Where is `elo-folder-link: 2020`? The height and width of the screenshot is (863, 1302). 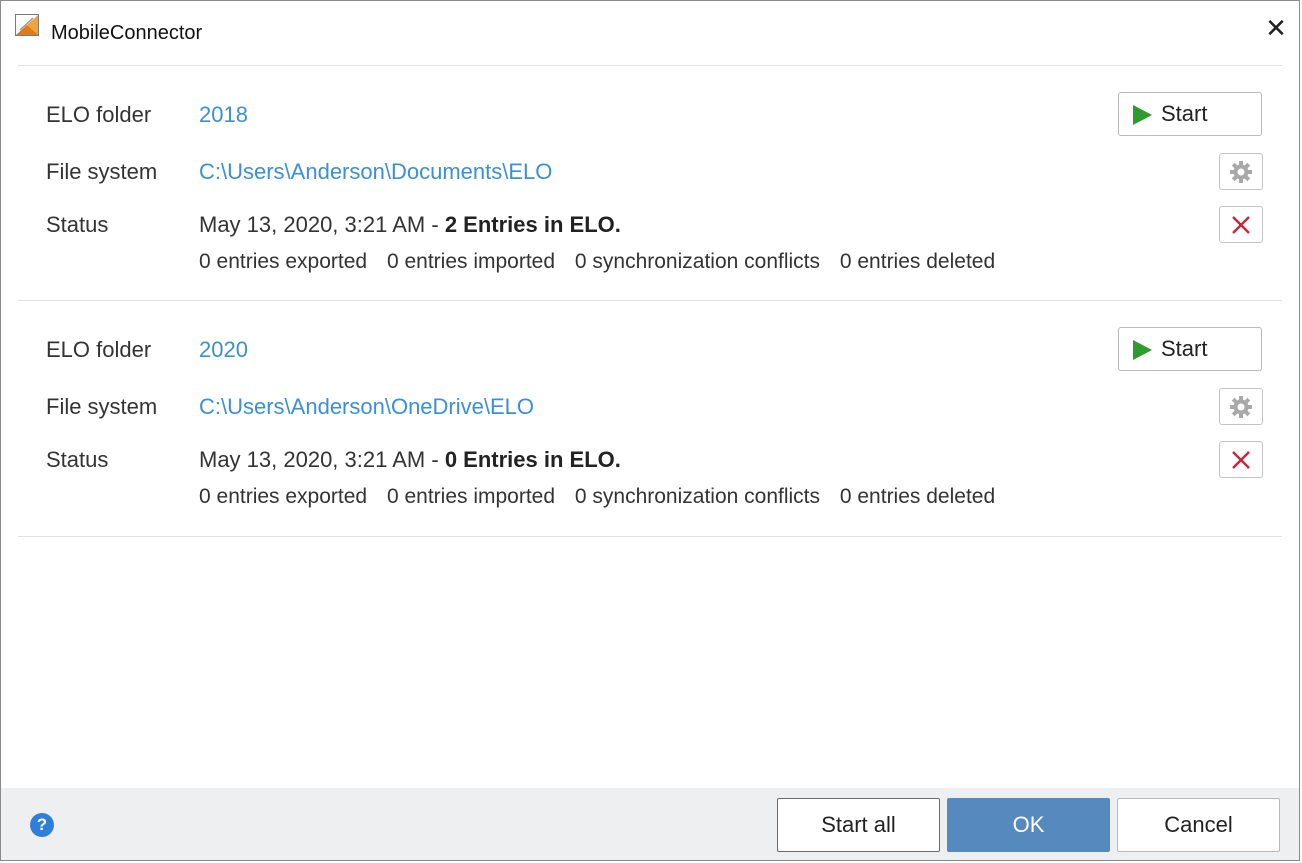 elo-folder-link: 2020 is located at coordinates (223, 350).